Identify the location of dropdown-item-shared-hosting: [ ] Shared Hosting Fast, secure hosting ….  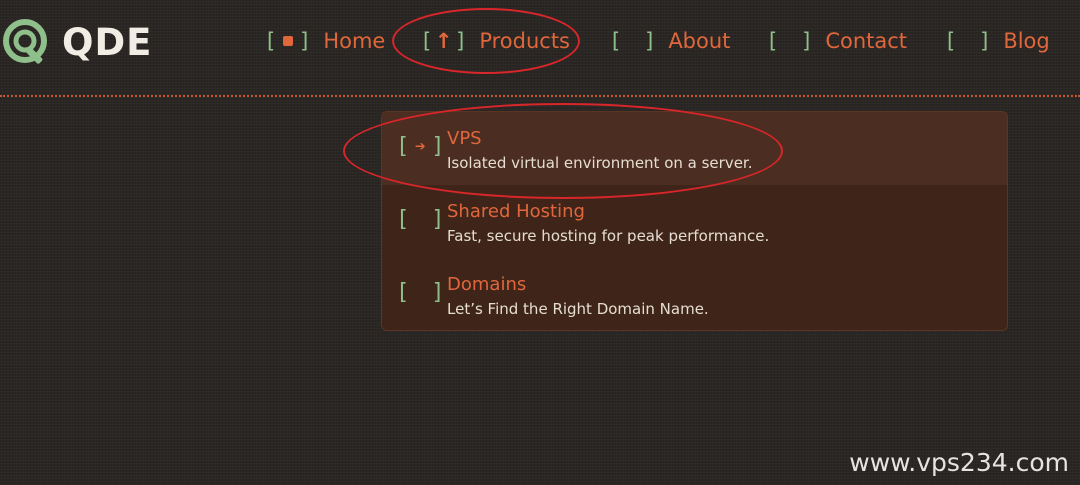
(694, 221).